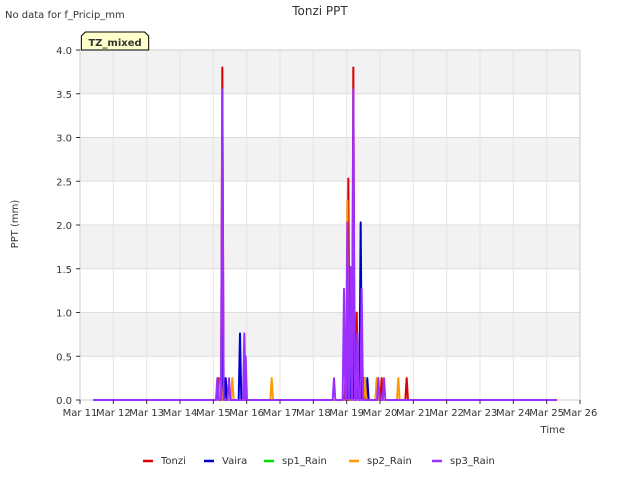 The width and height of the screenshot is (640, 480). Describe the element at coordinates (234, 461) in the screenshot. I see `legend-label: Vaira` at that location.